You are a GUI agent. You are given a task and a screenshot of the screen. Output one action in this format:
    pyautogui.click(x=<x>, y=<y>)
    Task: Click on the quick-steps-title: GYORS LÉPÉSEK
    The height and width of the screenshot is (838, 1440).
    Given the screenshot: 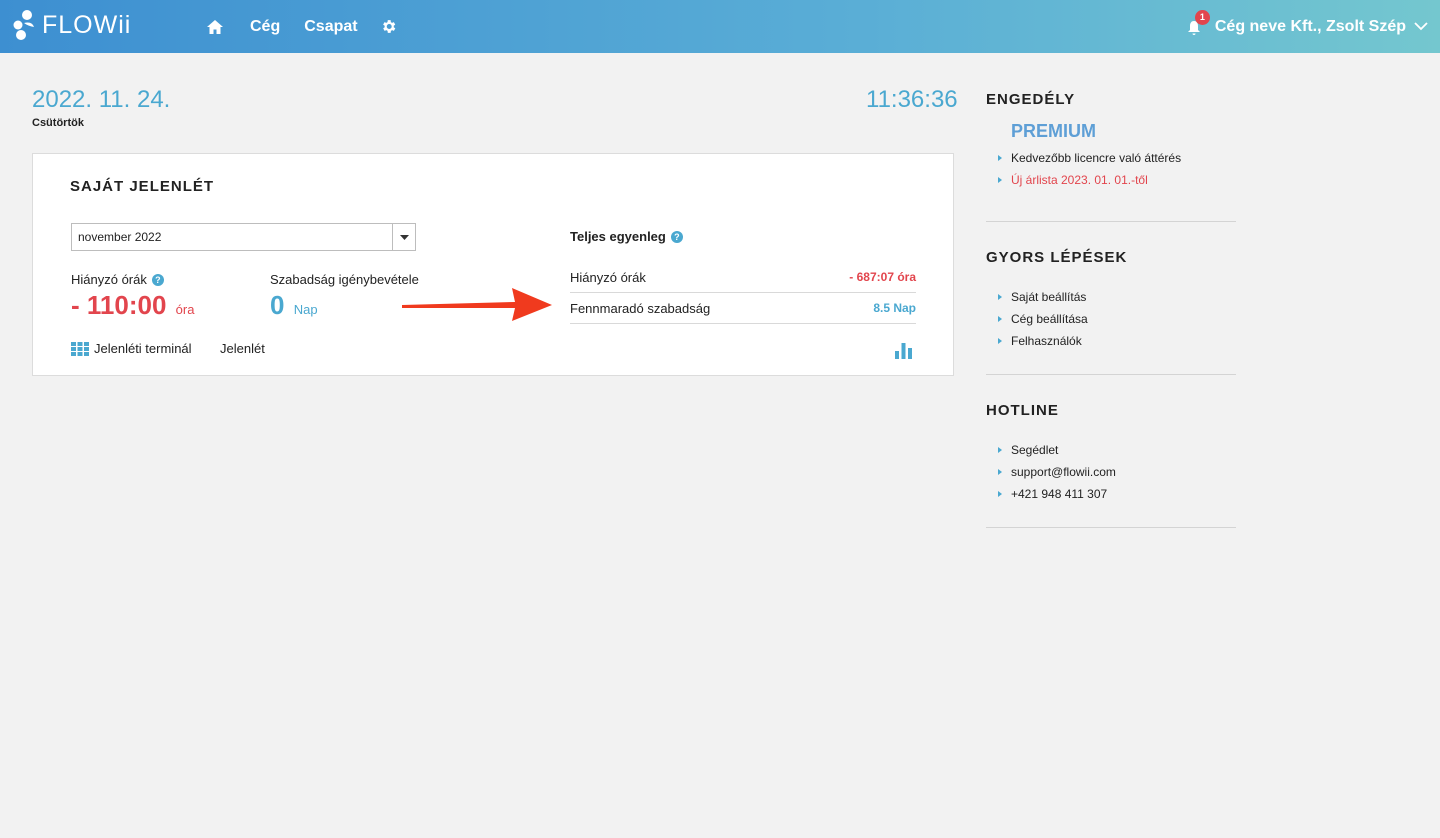 What is the action you would take?
    pyautogui.click(x=1057, y=257)
    